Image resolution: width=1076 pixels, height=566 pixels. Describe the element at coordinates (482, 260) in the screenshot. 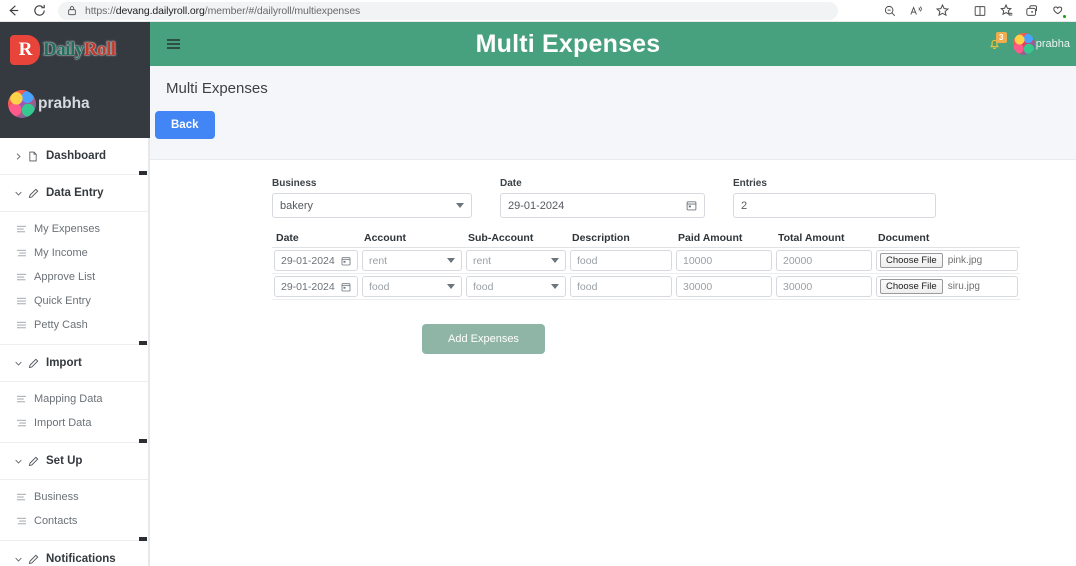

I see `row-sub-account-value: rent` at that location.